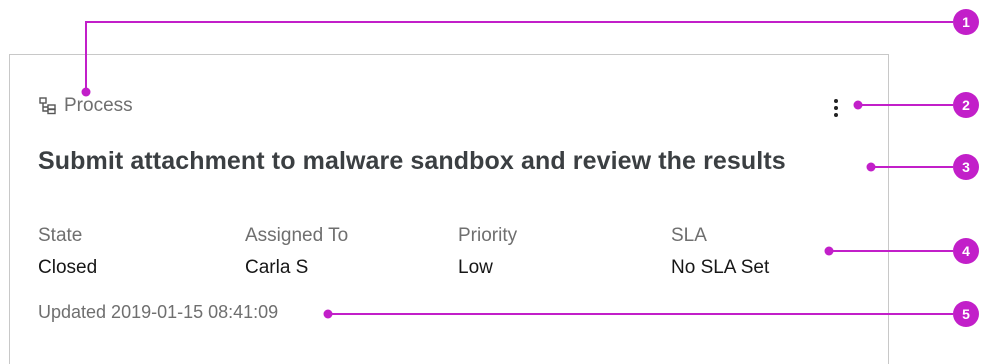  Describe the element at coordinates (297, 235) in the screenshot. I see `field-label: Assigned To` at that location.